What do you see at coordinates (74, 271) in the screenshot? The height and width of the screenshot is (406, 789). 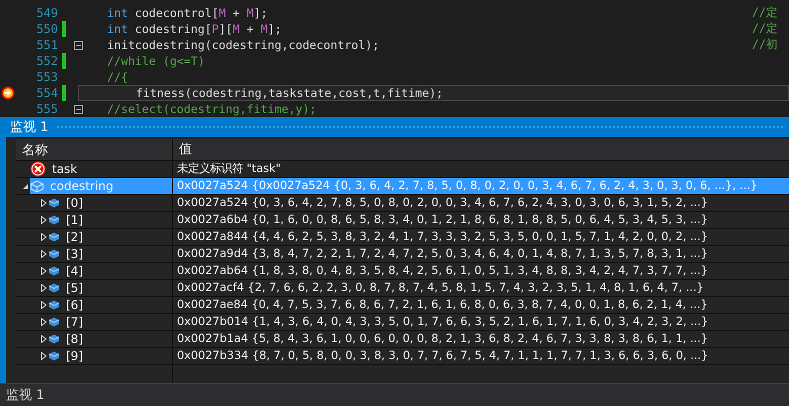 I see `variable-name: [4]` at bounding box center [74, 271].